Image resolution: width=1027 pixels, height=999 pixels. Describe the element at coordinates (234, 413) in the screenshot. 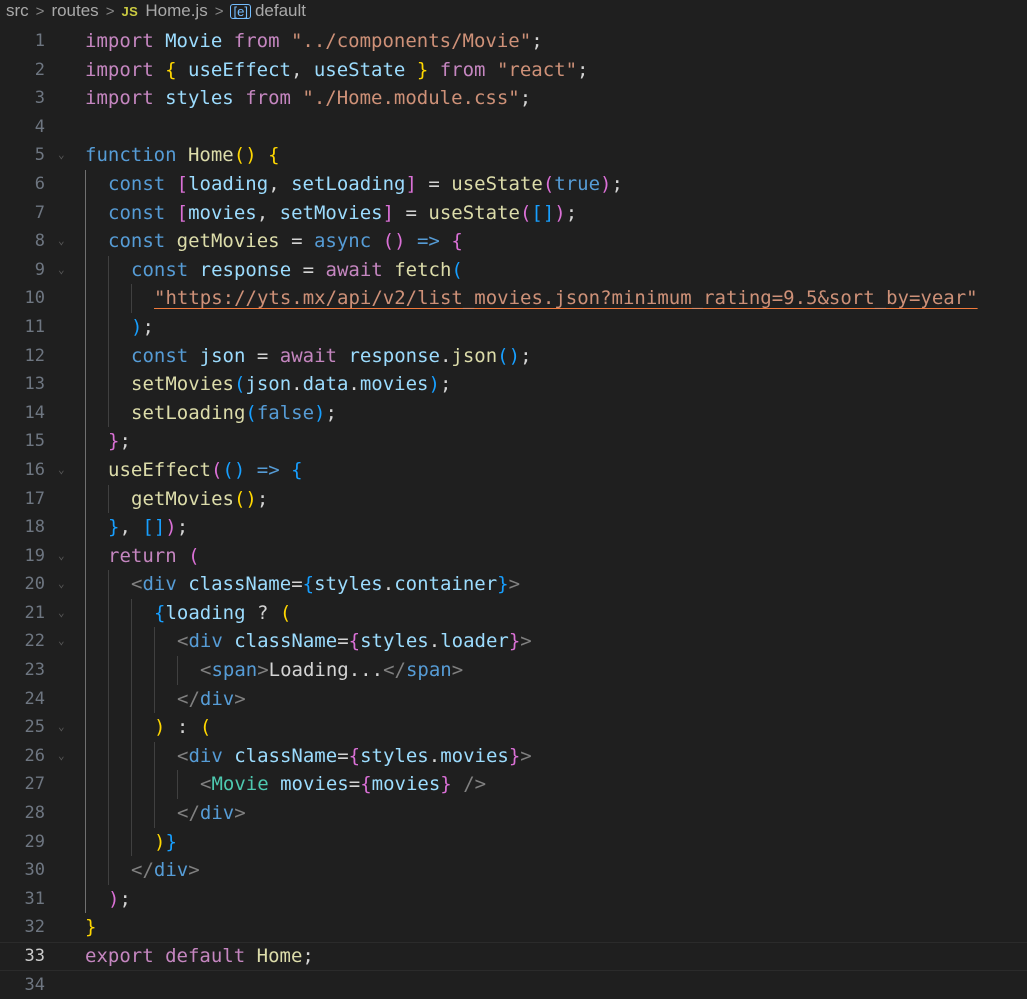

I see `code-text: setLoading(false);` at that location.